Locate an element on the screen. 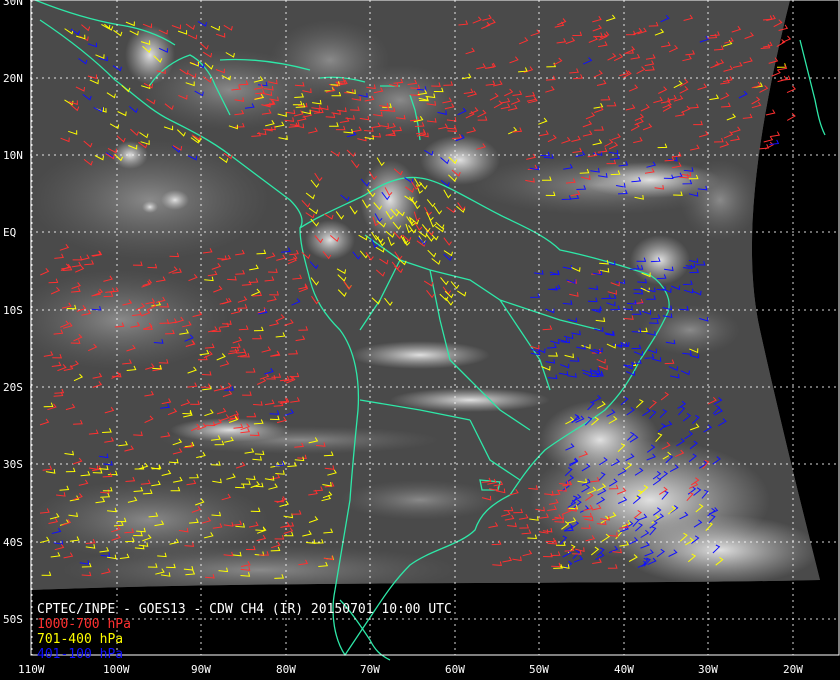  lat-label-30s: 30S is located at coordinates (13, 464).